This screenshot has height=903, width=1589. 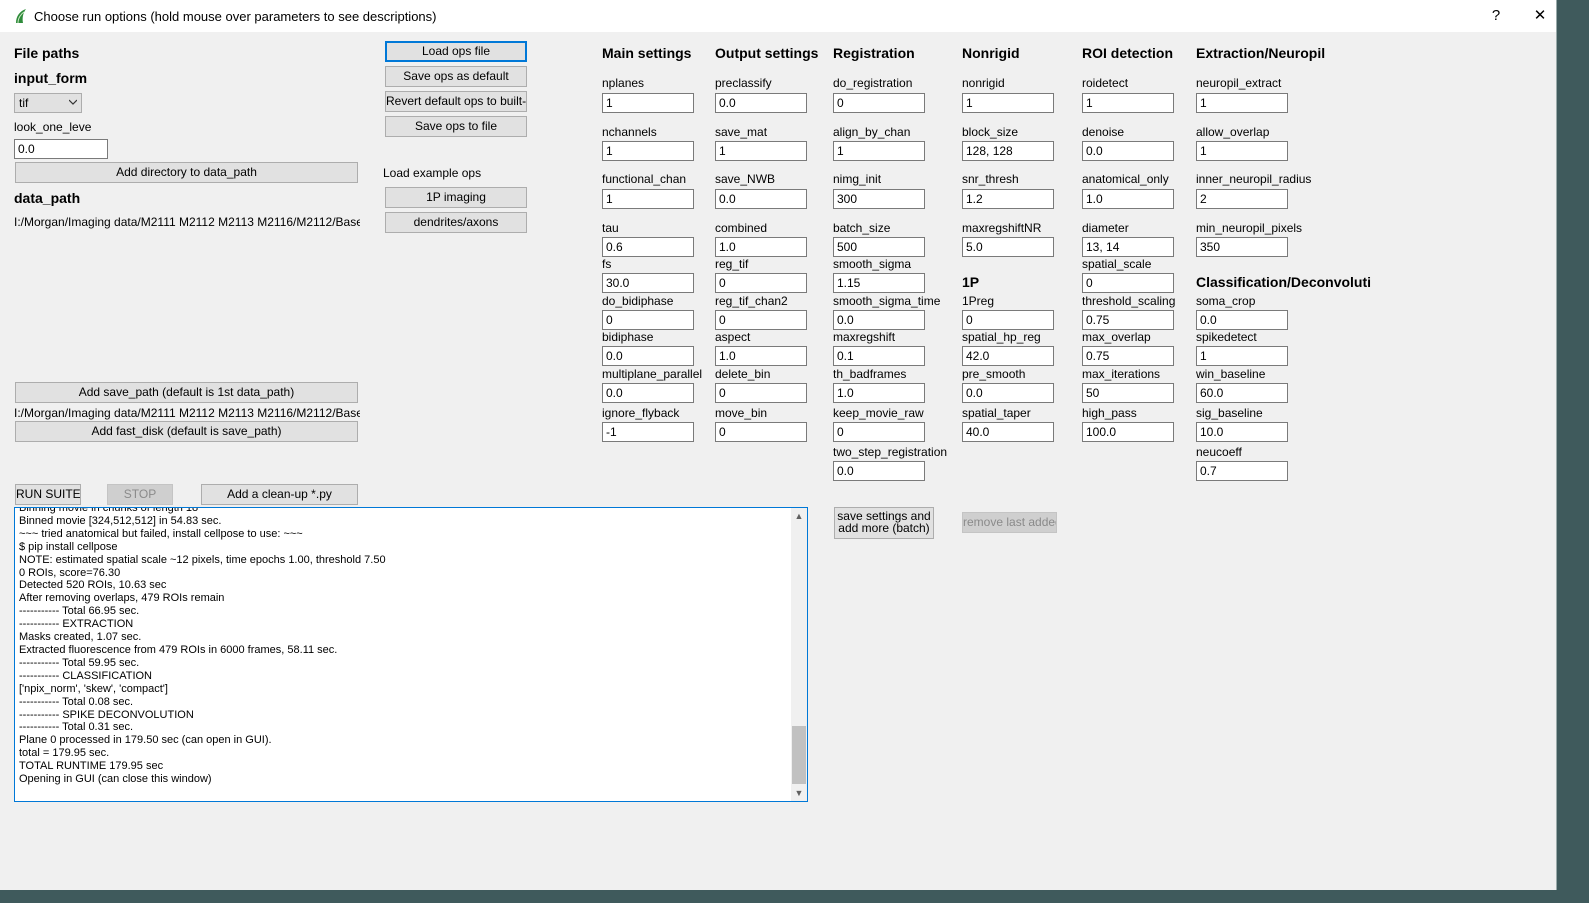 I want to click on param-input-multiplane-parallel: 0.0, so click(x=648, y=393).